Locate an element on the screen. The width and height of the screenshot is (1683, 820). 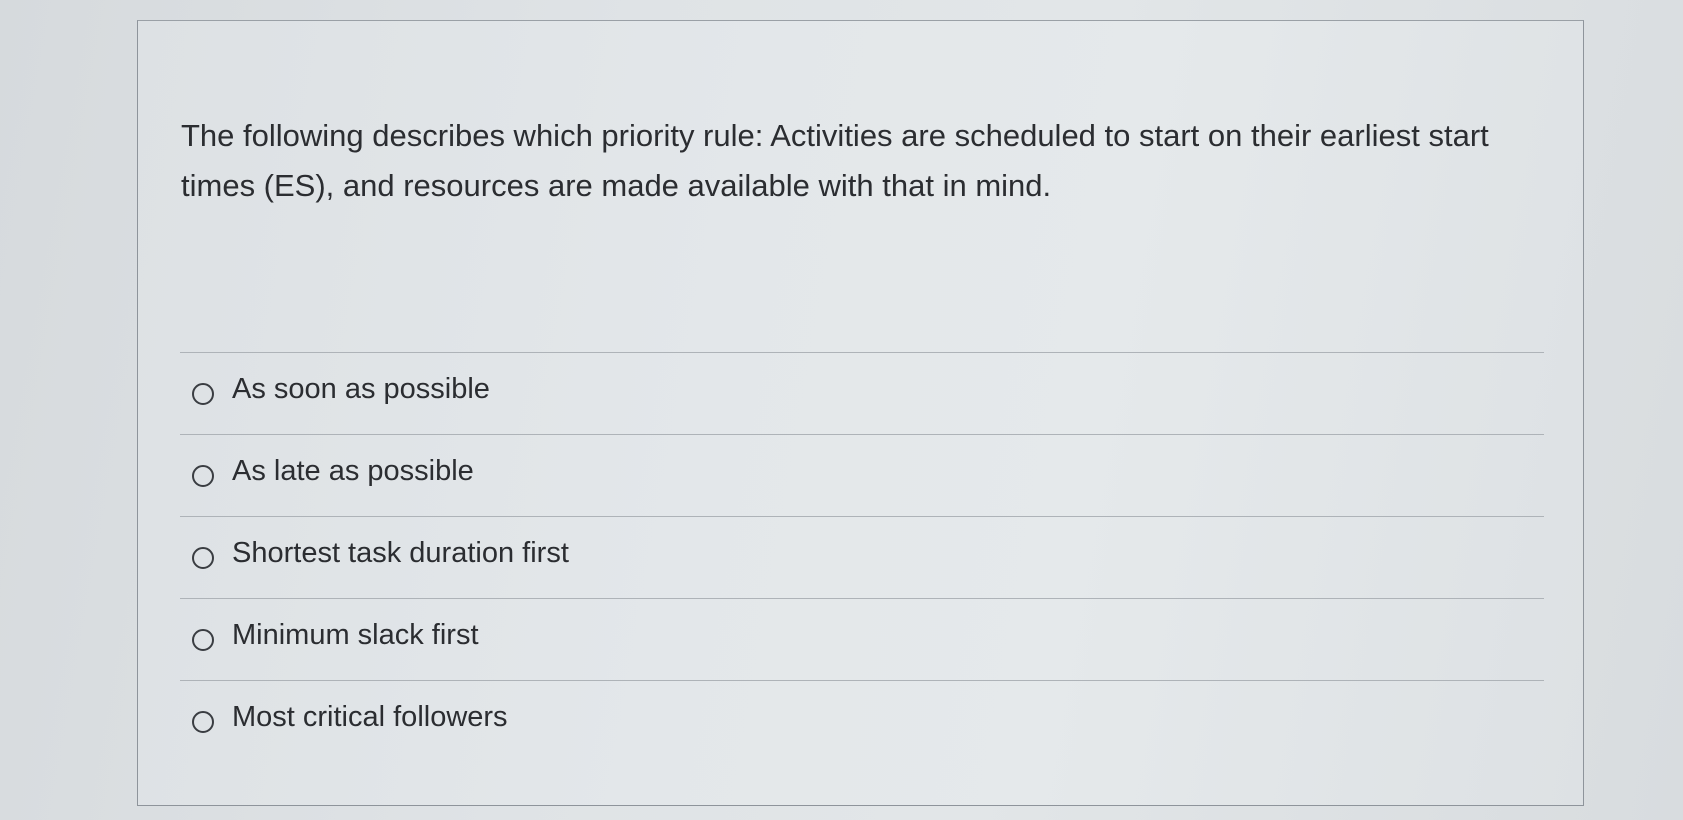
answer-option-label: Most critical followers is located at coordinates (370, 717).